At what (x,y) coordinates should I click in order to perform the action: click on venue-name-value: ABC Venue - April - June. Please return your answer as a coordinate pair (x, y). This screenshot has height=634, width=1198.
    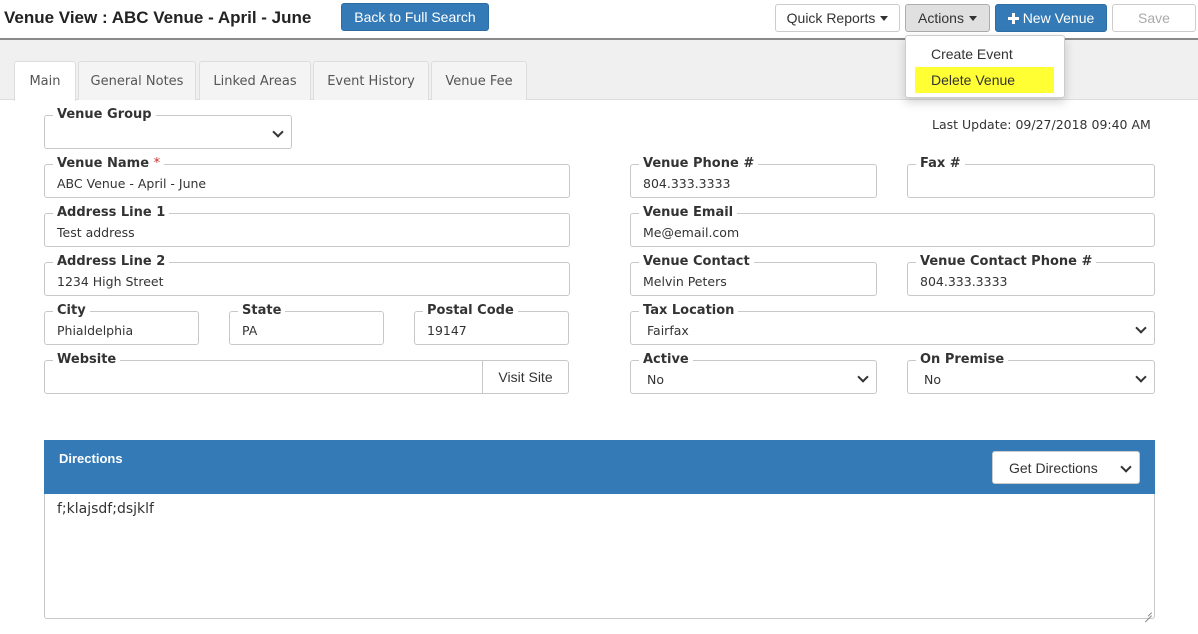
    Looking at the image, I should click on (132, 183).